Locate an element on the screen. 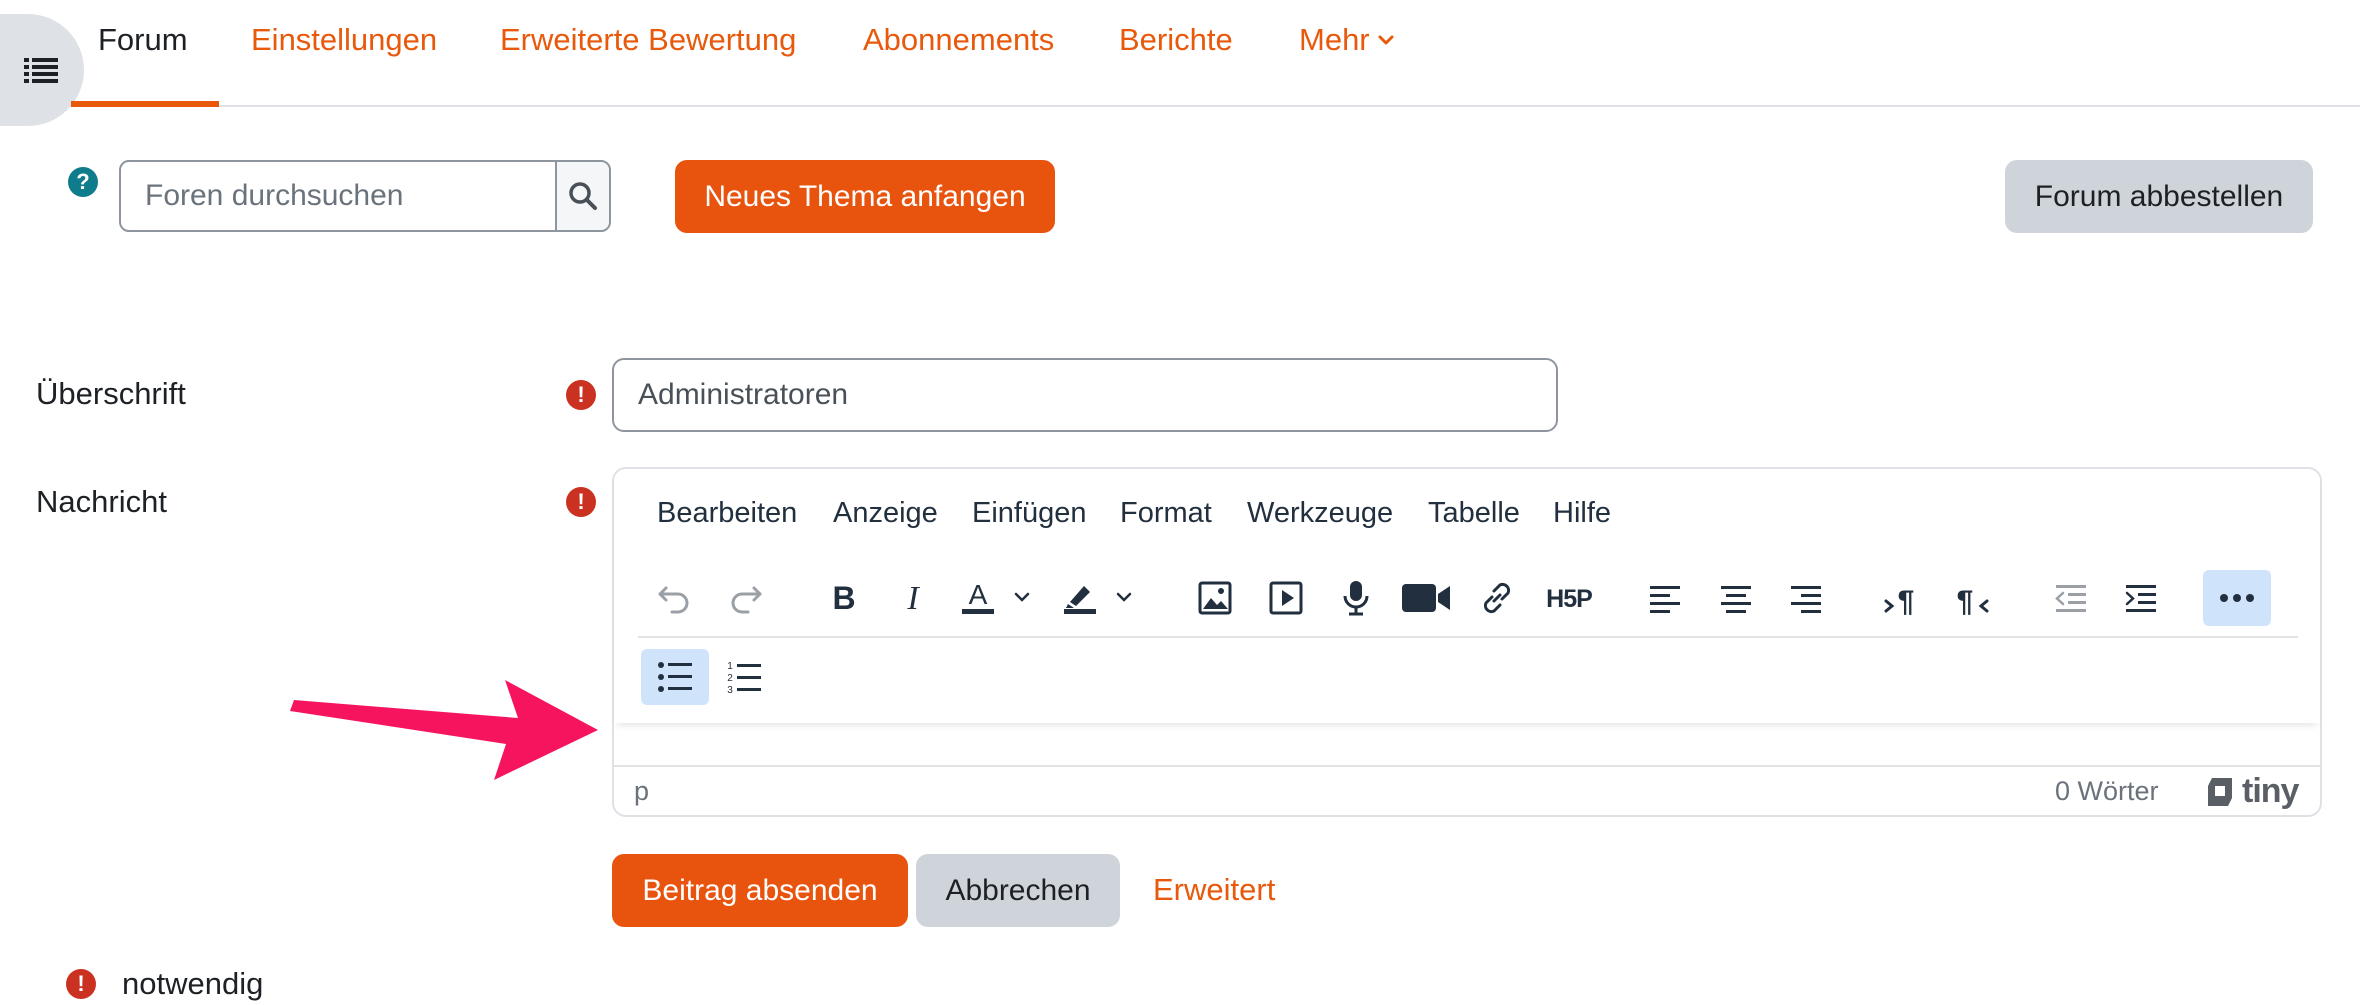 This screenshot has width=2360, height=1005. outdent-button is located at coordinates (2071, 598).